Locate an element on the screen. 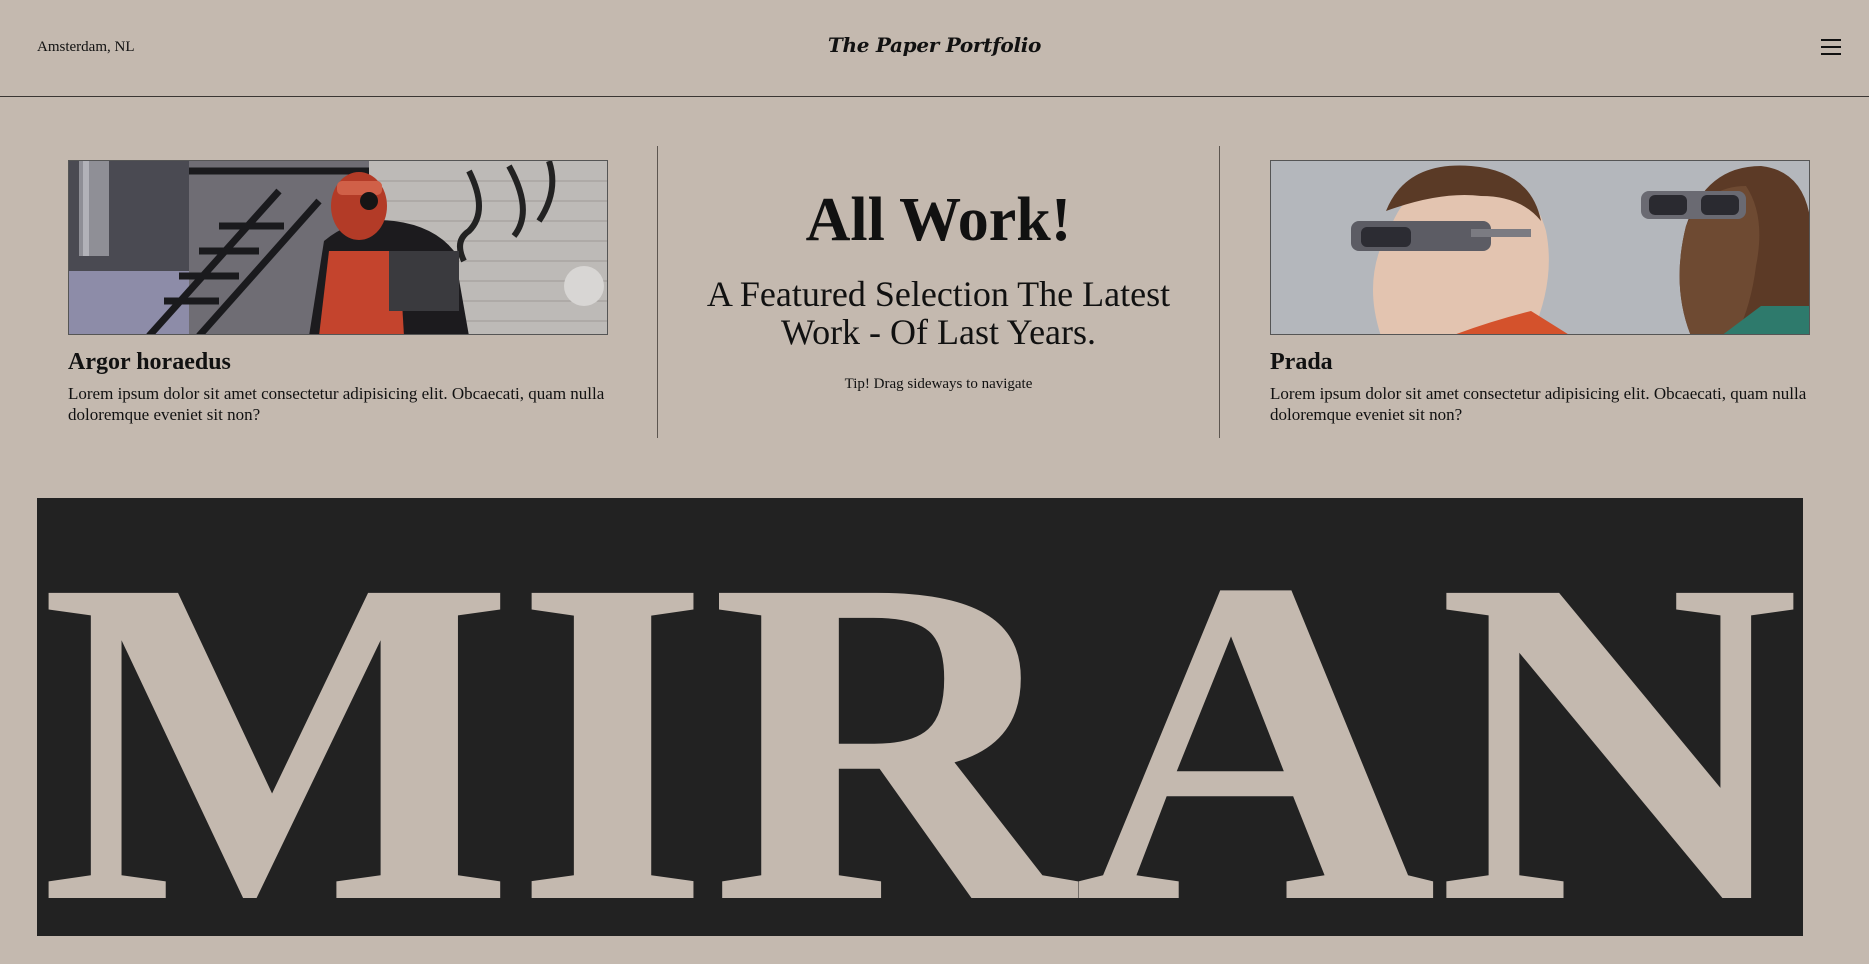 The image size is (1869, 964). card-title: Prada is located at coordinates (1540, 362).